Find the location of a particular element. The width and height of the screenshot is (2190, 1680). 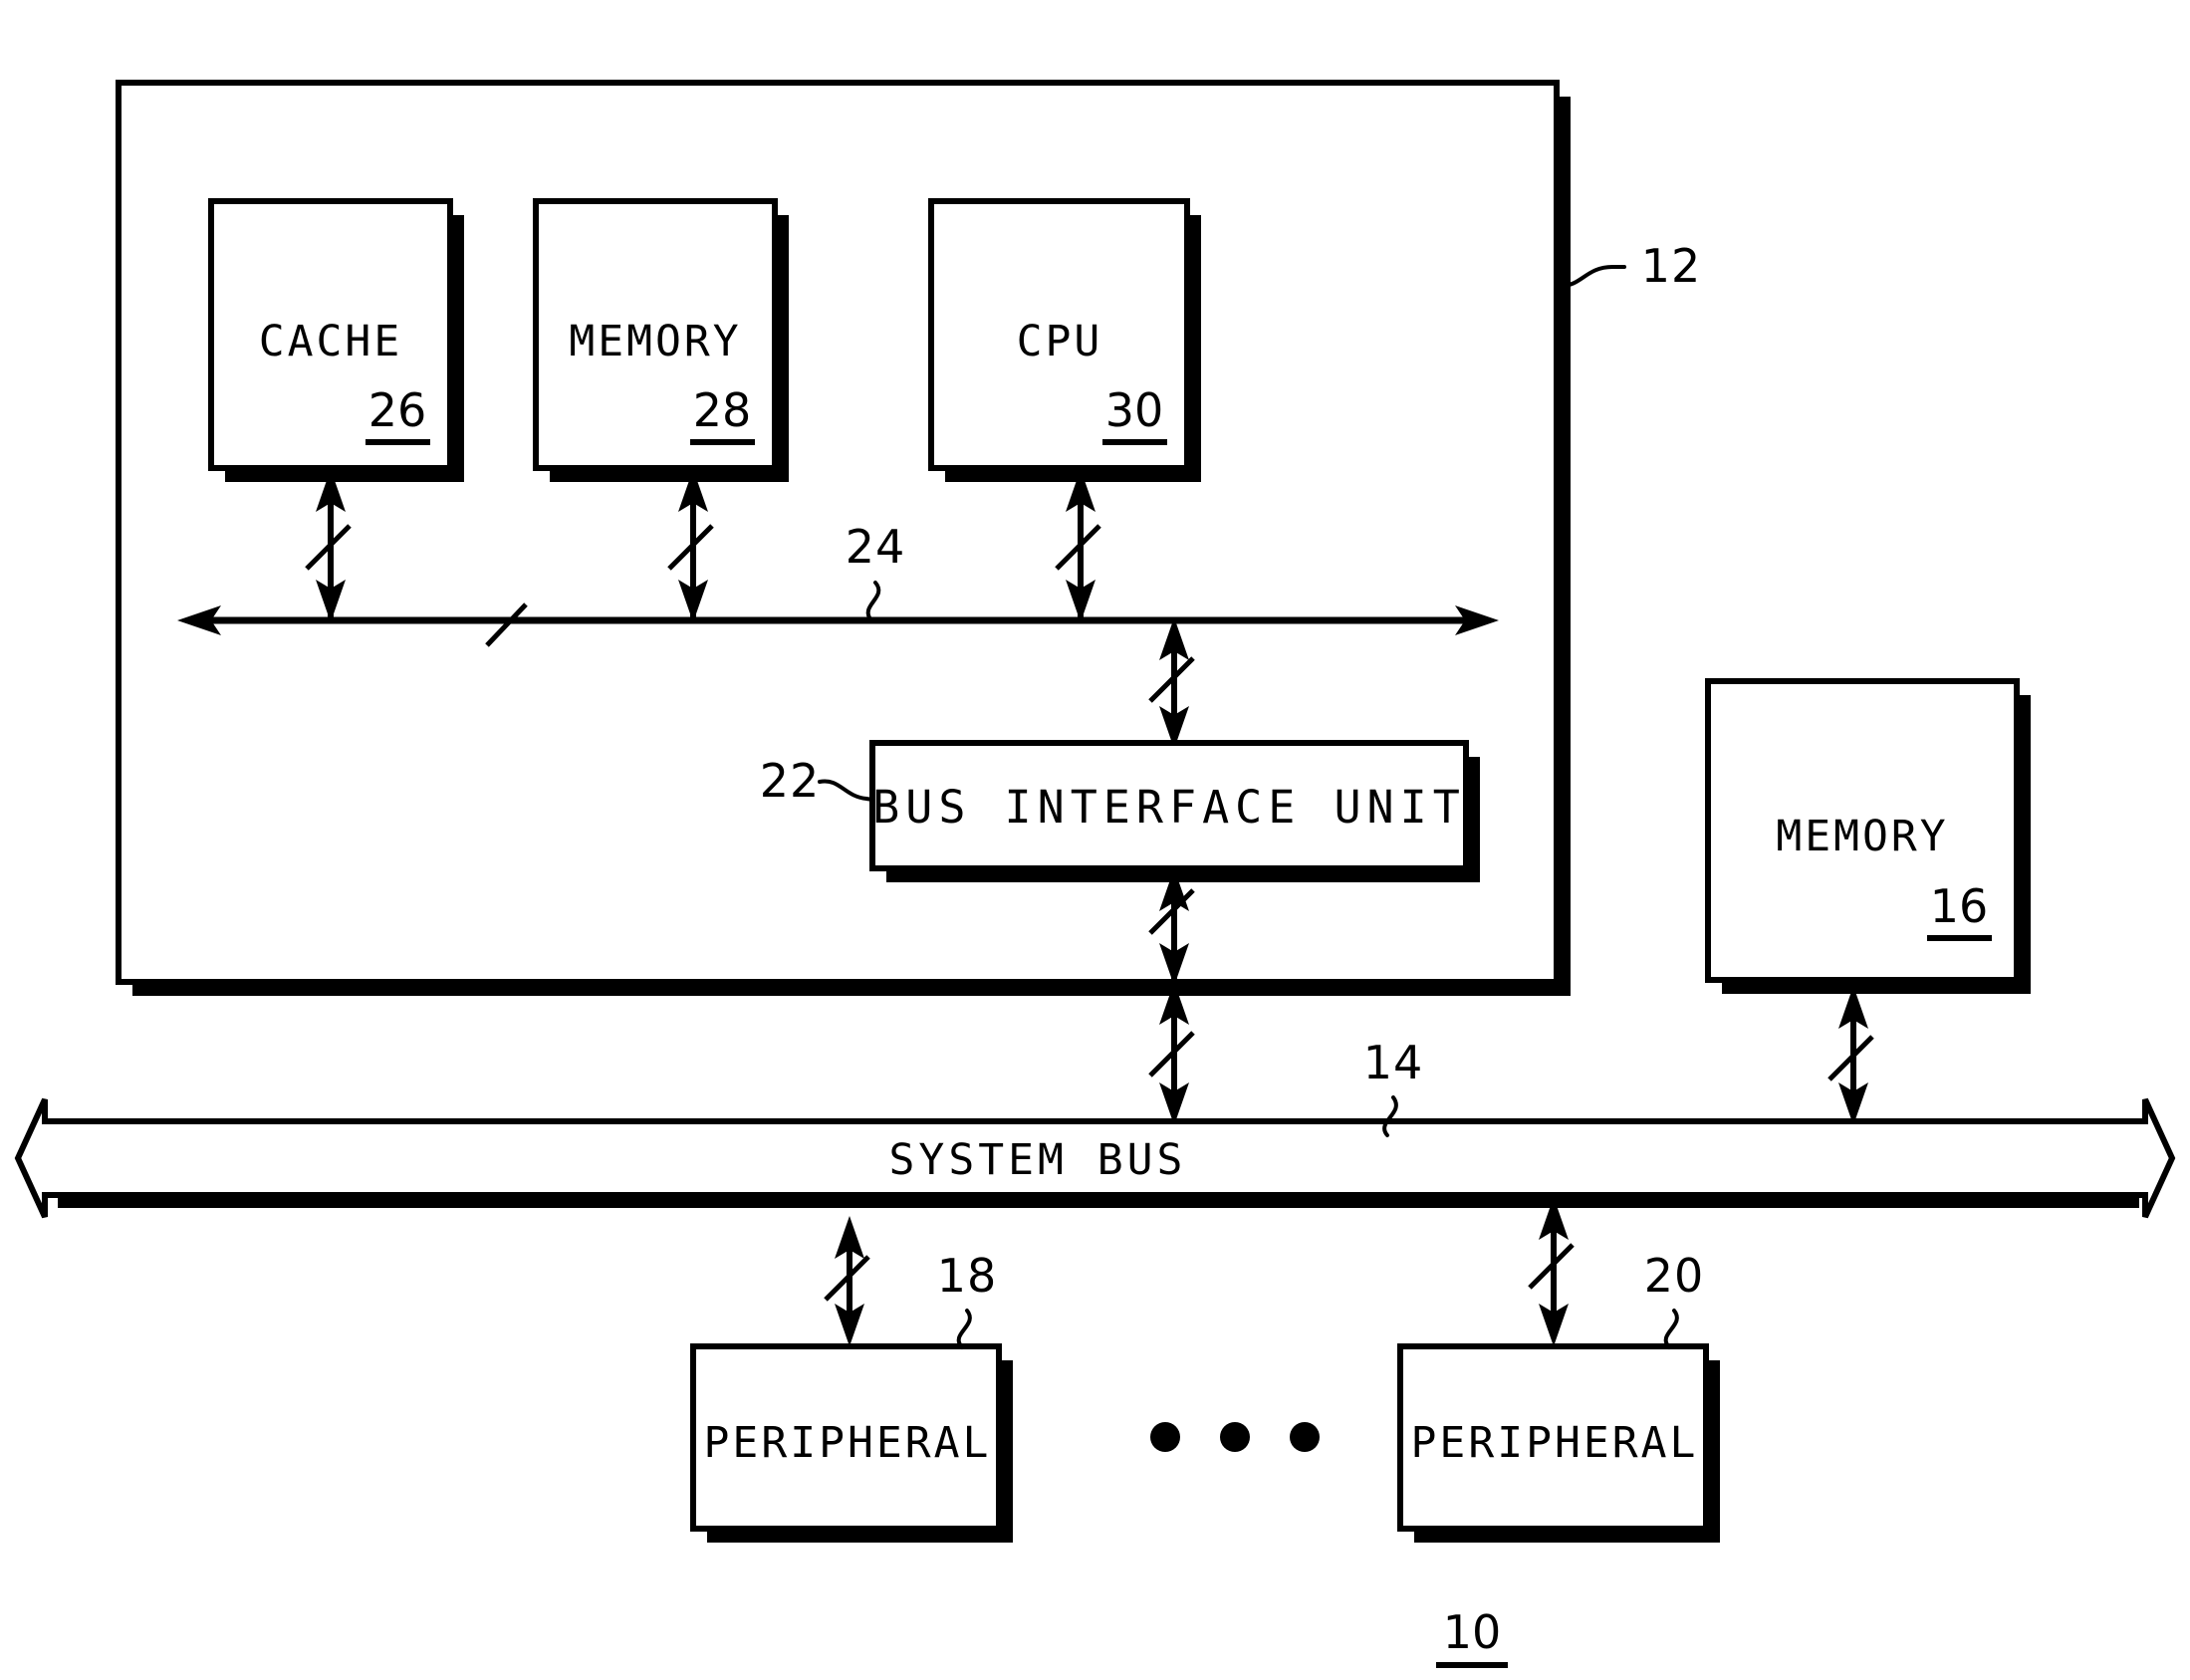

peripheral18-label: PERIPHERAL is located at coordinates (848, 1443).